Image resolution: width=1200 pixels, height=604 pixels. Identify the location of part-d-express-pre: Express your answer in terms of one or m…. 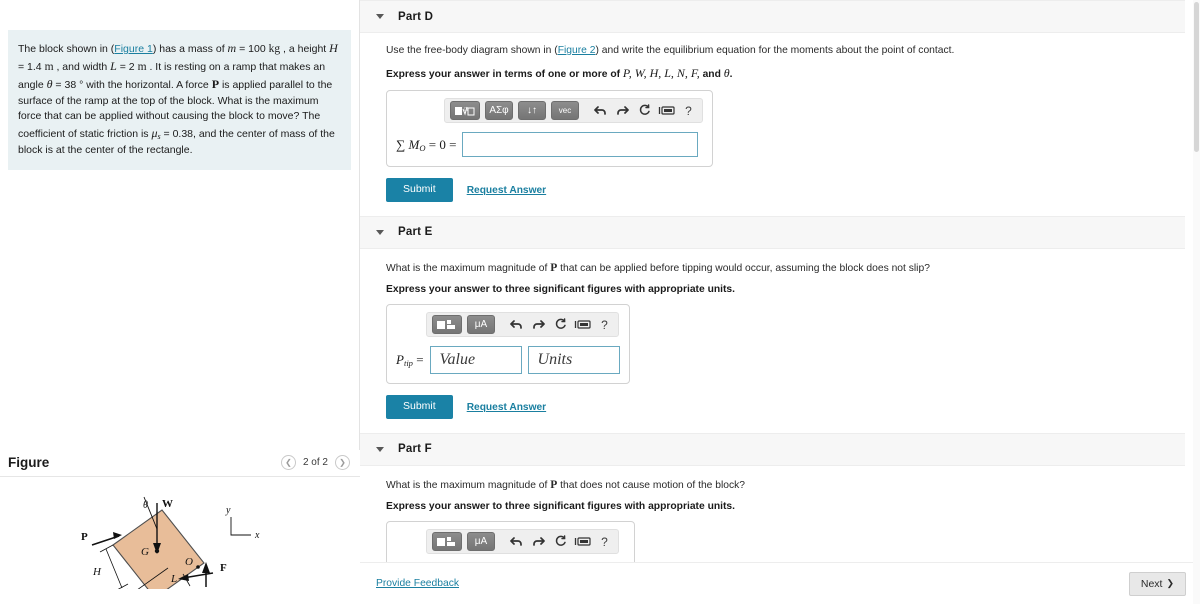
(504, 75).